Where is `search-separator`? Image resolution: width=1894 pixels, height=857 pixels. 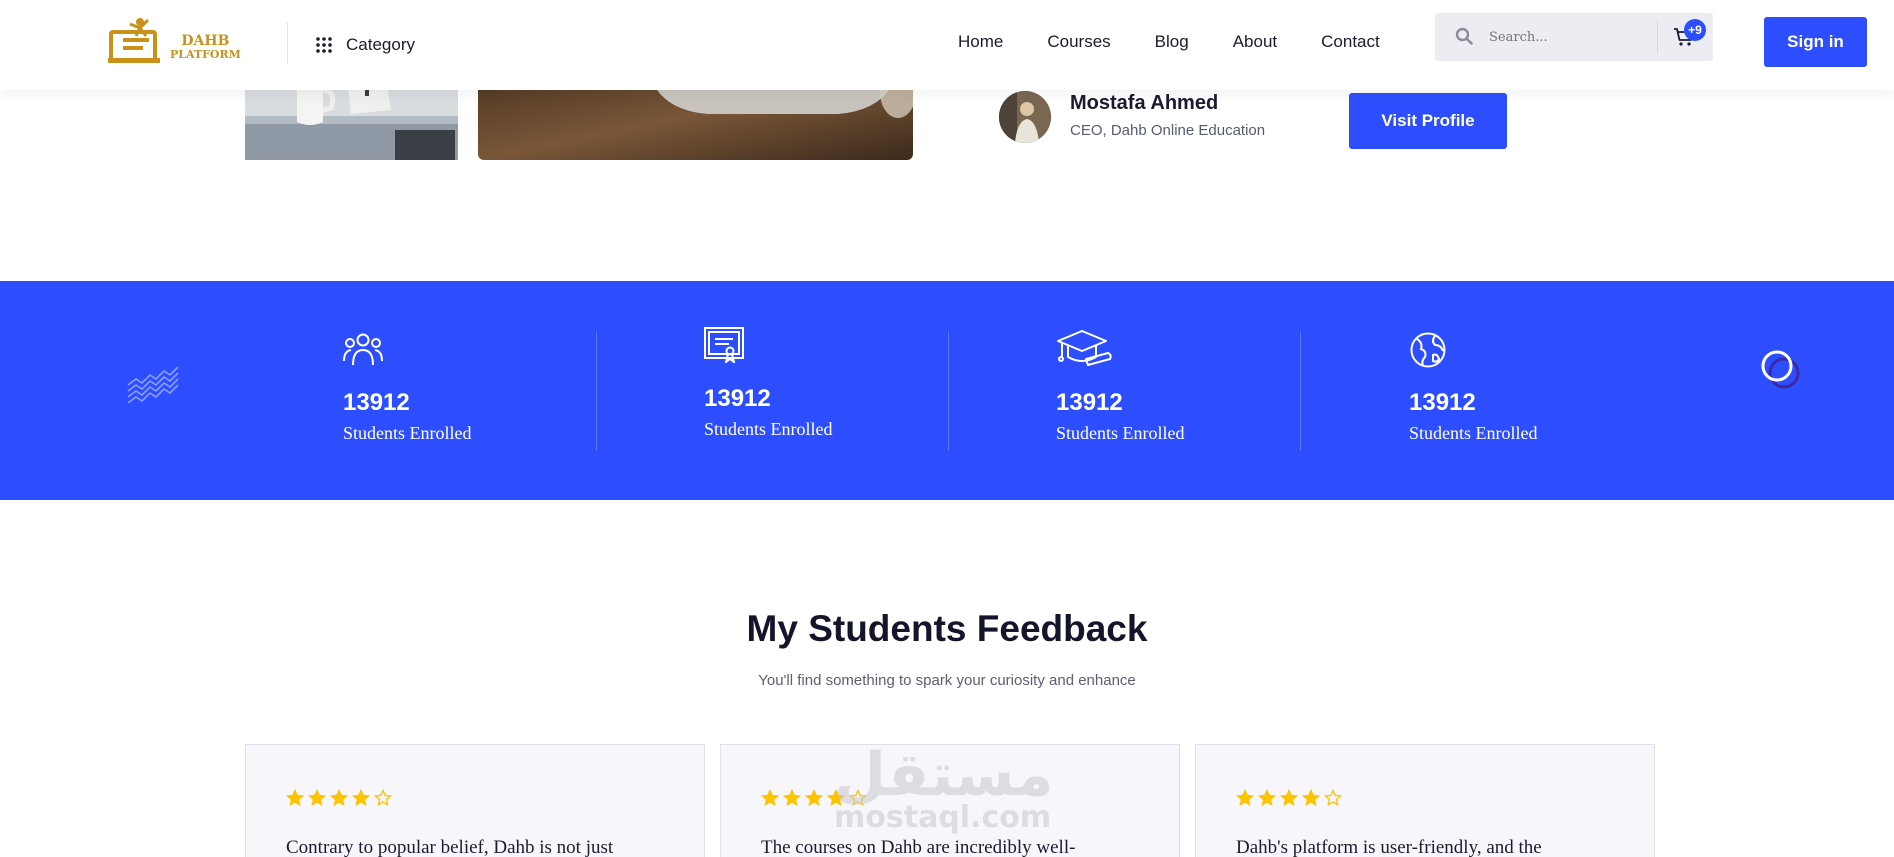
search-separator is located at coordinates (1657, 37).